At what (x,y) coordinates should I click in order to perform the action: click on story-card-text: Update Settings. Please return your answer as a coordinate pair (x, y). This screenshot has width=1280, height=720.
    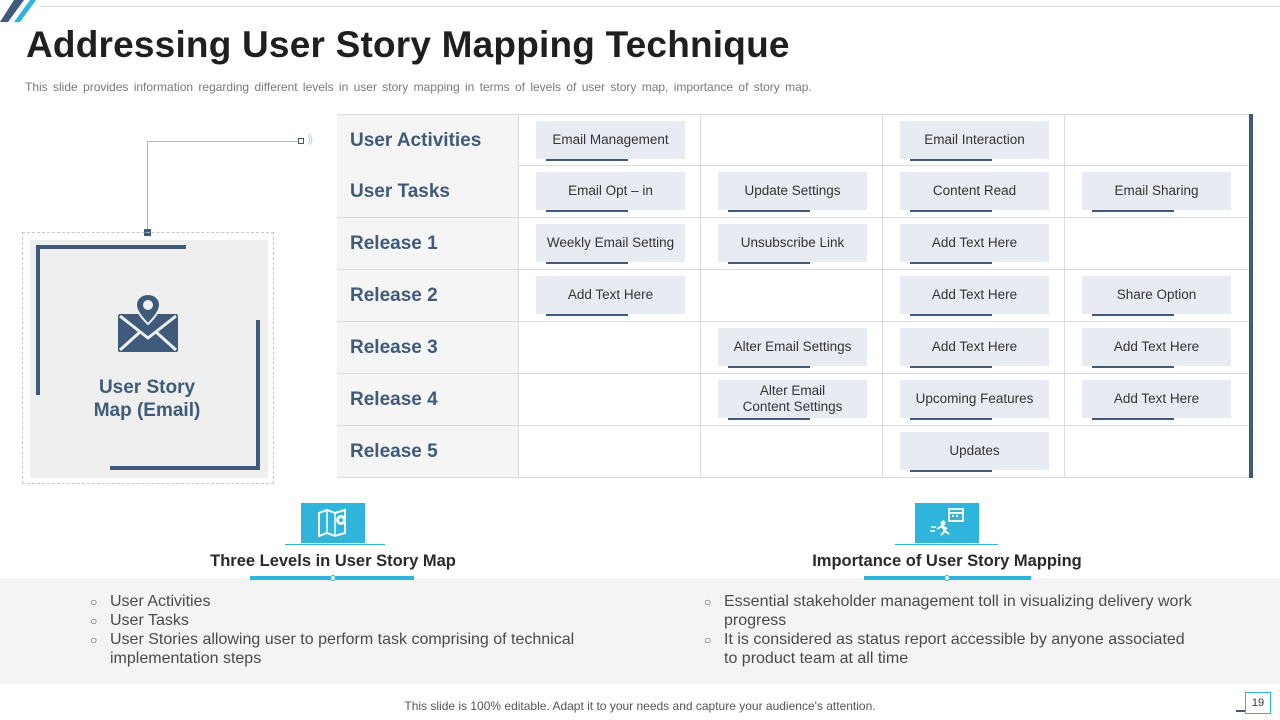
    Looking at the image, I should click on (792, 190).